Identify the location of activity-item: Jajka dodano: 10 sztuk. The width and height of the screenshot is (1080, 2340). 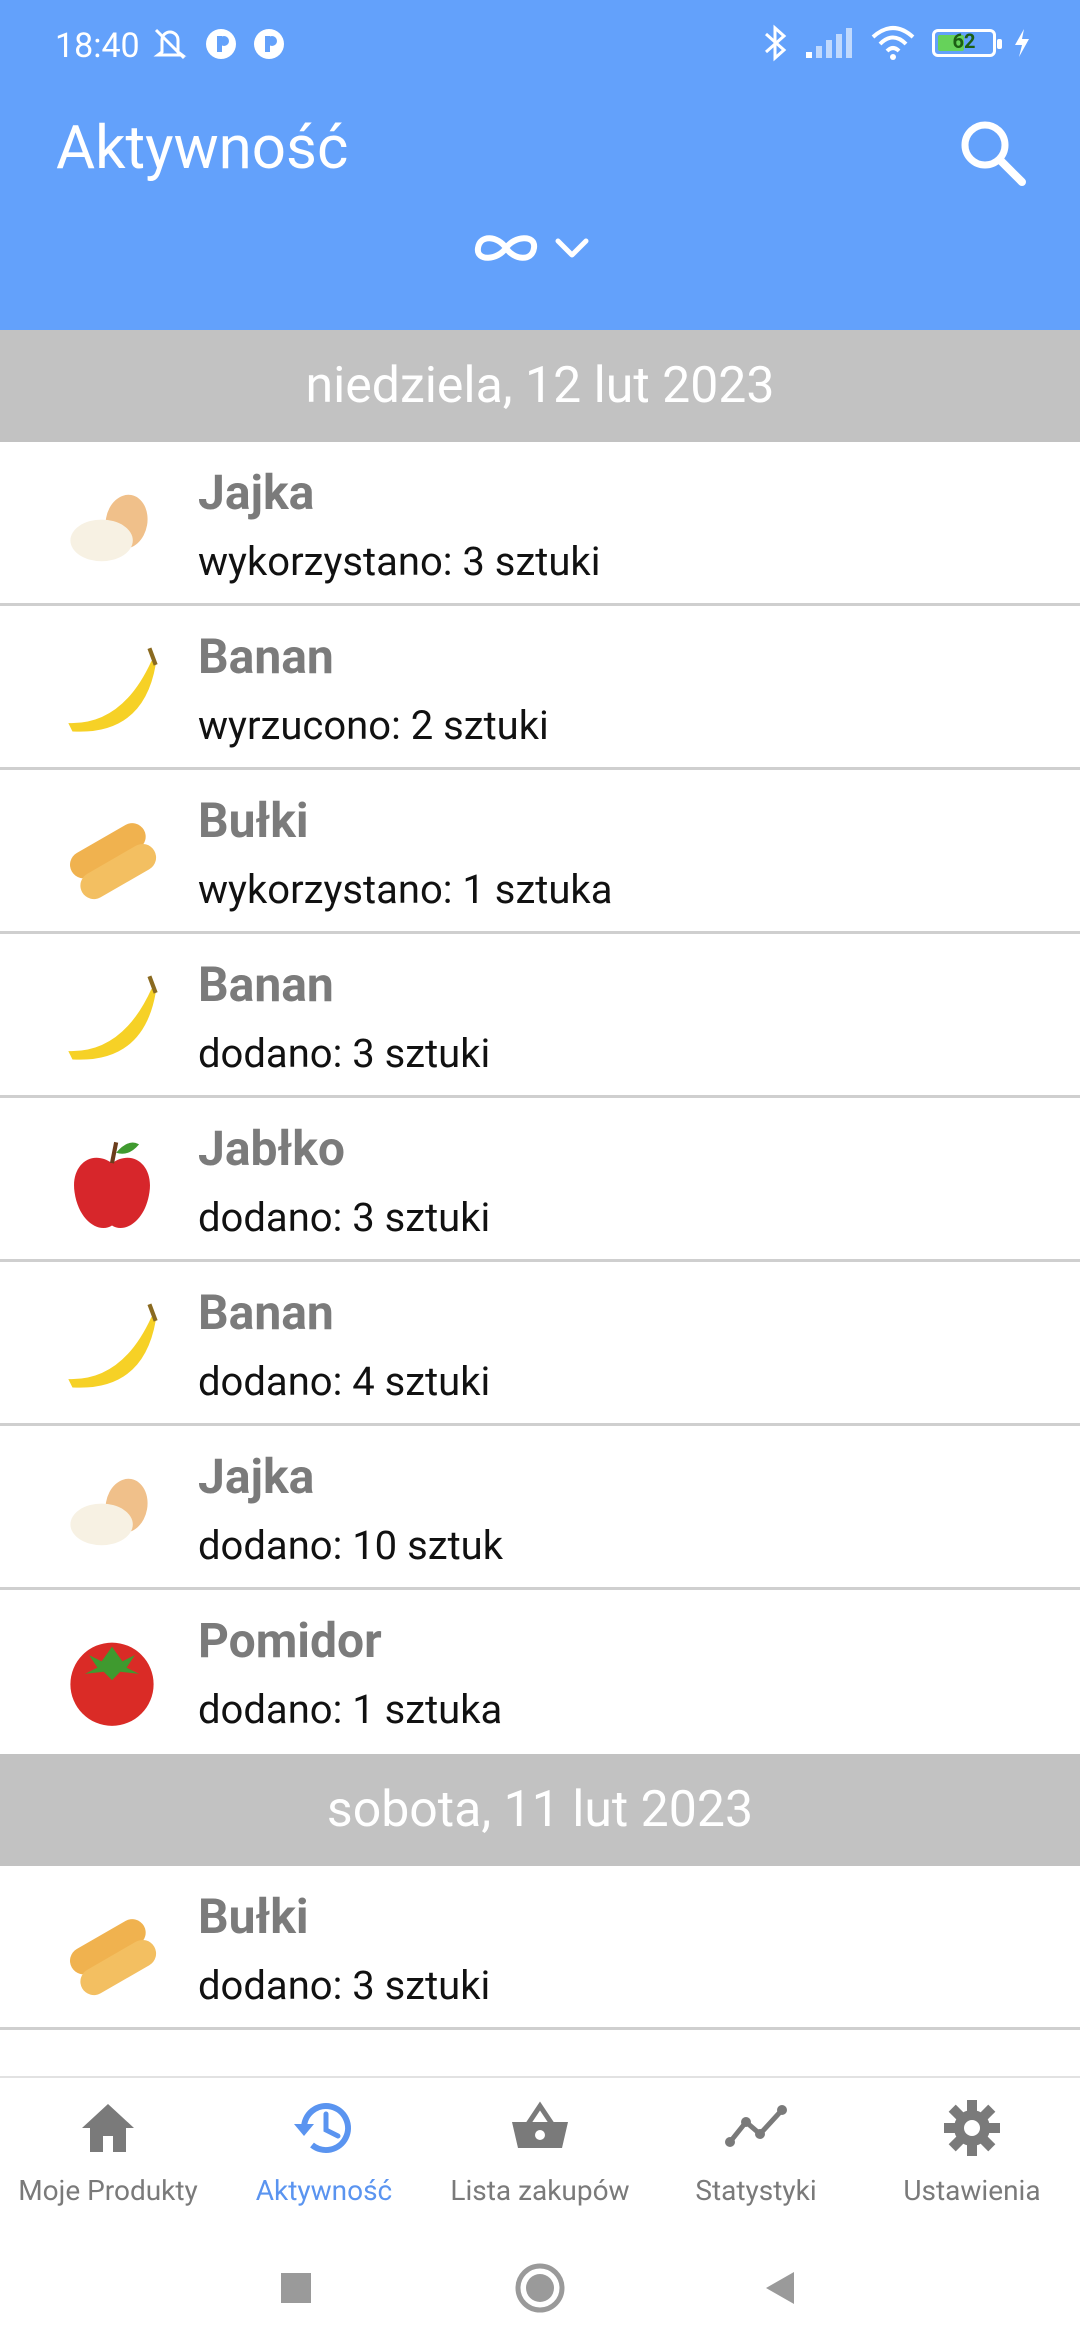
(540, 1508).